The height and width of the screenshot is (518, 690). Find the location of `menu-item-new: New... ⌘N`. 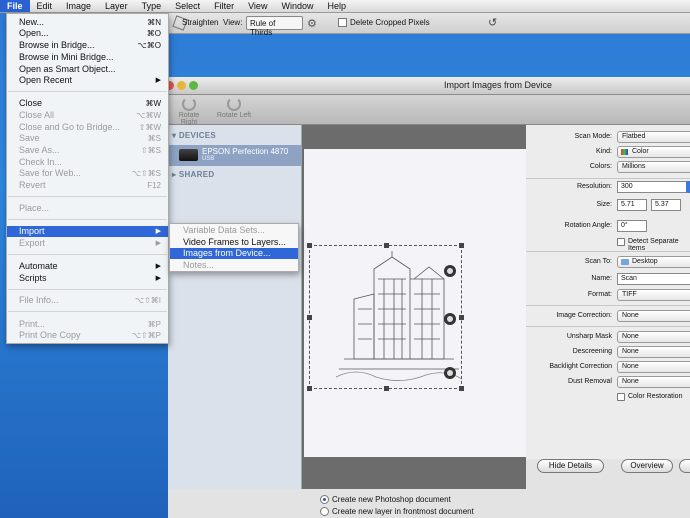

menu-item-new: New... ⌘N is located at coordinates (87, 22).